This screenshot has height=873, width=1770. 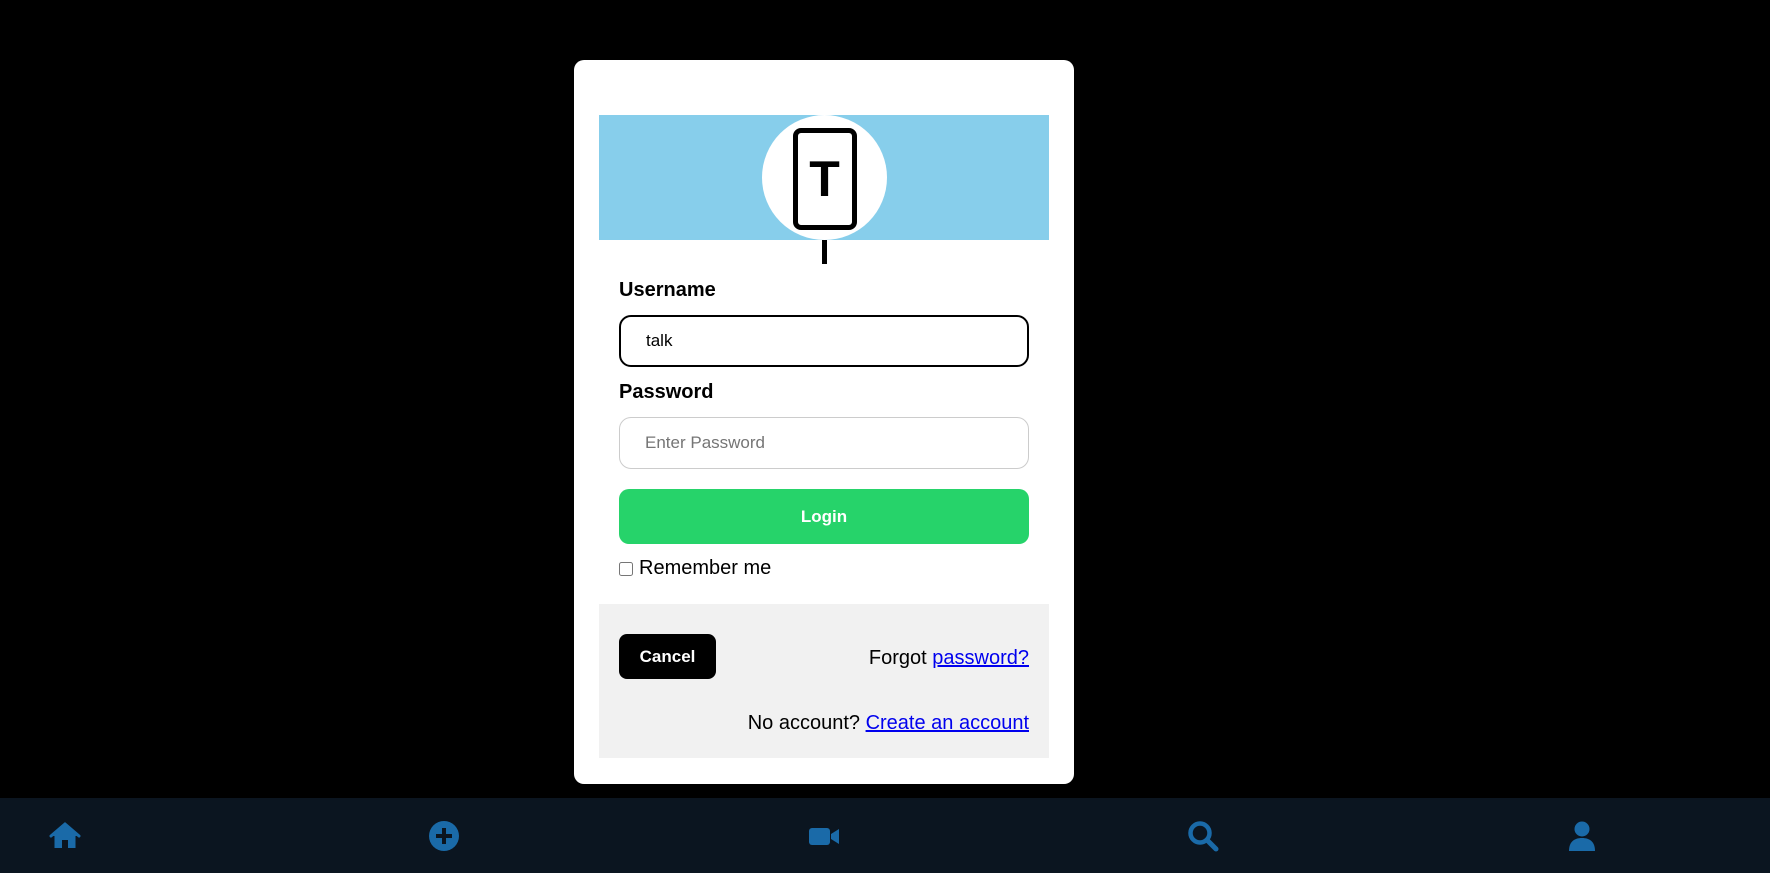 I want to click on forgot-password-line: Forgot password?, so click(x=949, y=658).